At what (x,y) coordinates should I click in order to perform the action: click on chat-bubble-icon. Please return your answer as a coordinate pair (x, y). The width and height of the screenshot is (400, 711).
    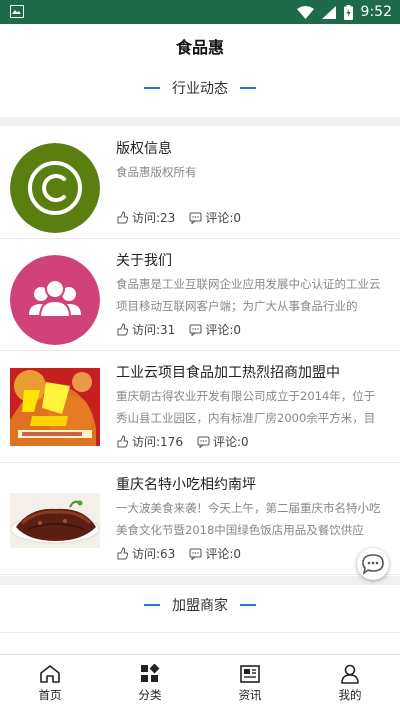
    Looking at the image, I should click on (373, 564).